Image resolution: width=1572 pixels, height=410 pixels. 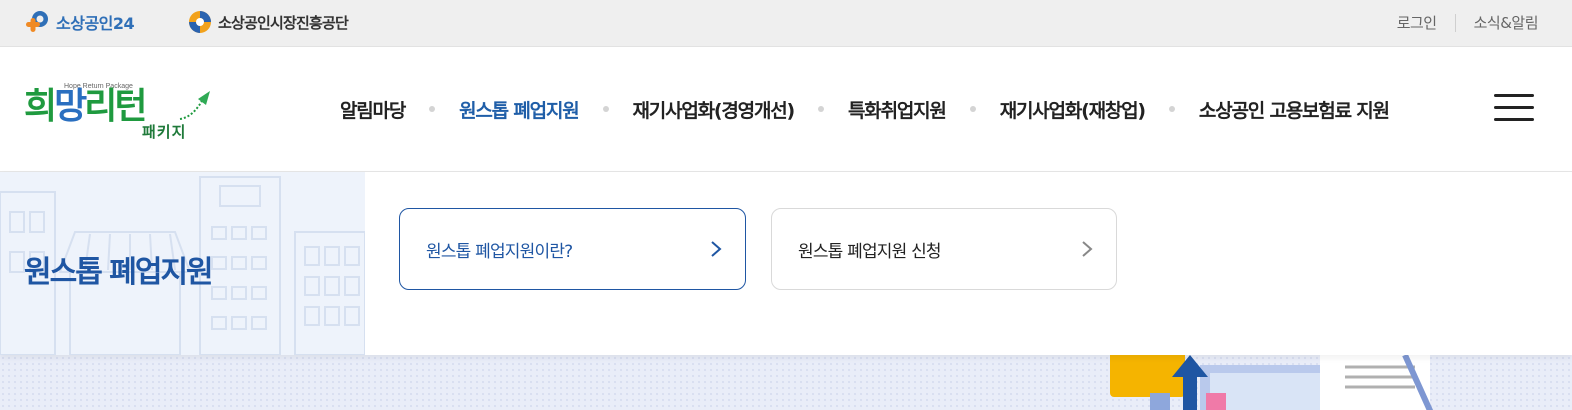 I want to click on logo-char-3: 리, so click(x=100, y=106).